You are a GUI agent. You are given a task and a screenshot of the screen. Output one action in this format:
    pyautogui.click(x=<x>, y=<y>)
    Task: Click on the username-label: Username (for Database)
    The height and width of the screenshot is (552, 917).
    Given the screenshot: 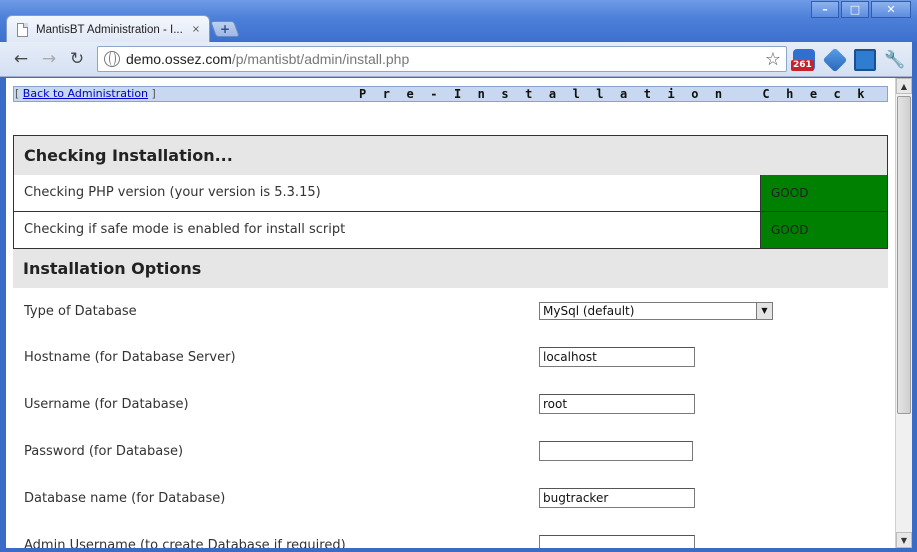 What is the action you would take?
    pyautogui.click(x=106, y=404)
    